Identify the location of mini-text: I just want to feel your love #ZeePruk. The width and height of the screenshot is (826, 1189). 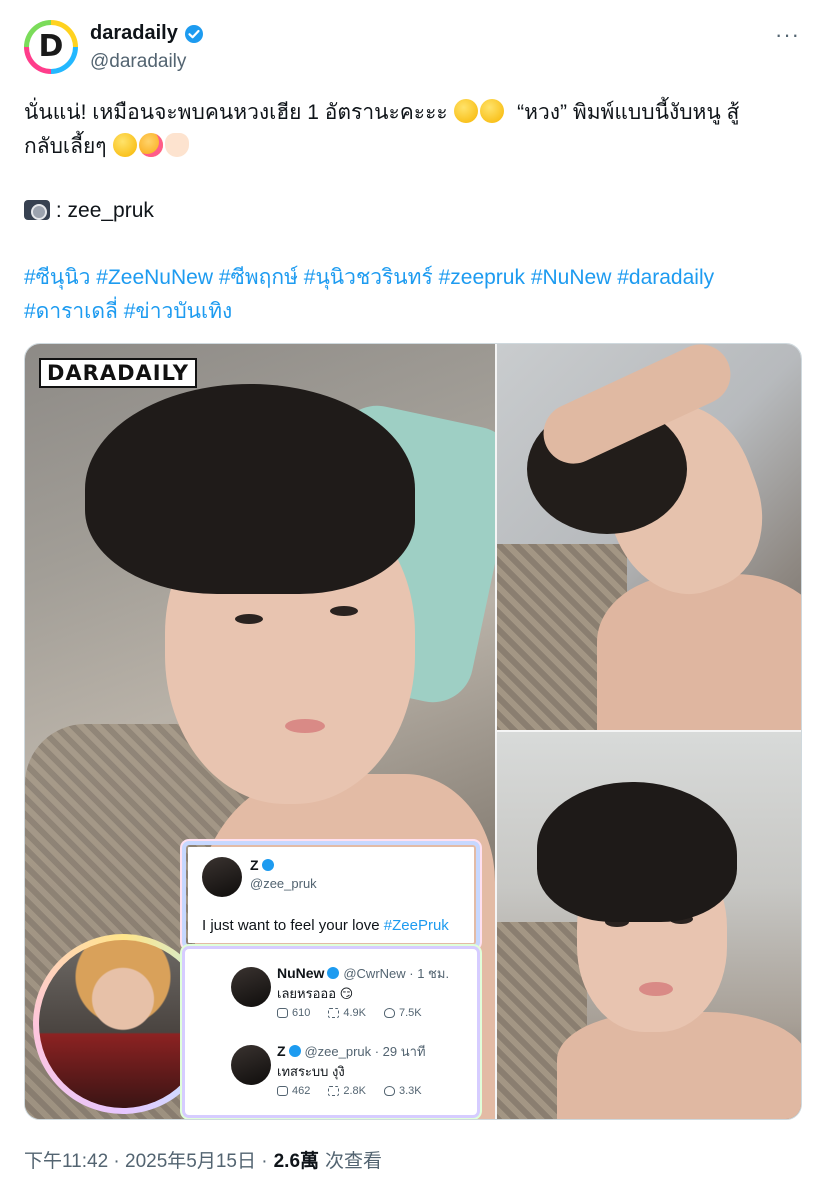
(325, 925).